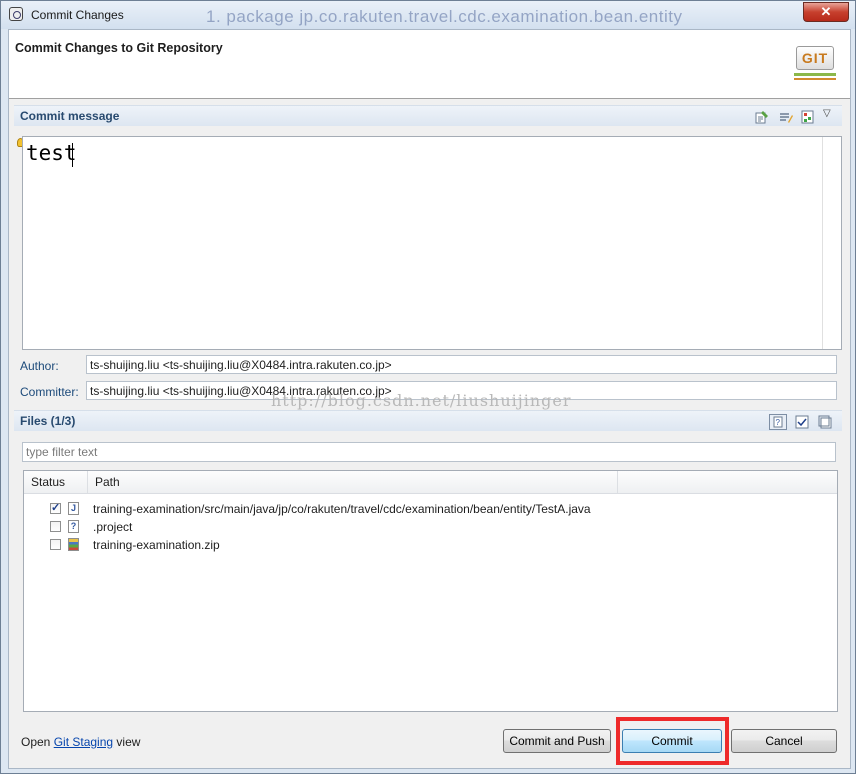  I want to click on git-logo-icon: GIT, so click(815, 63).